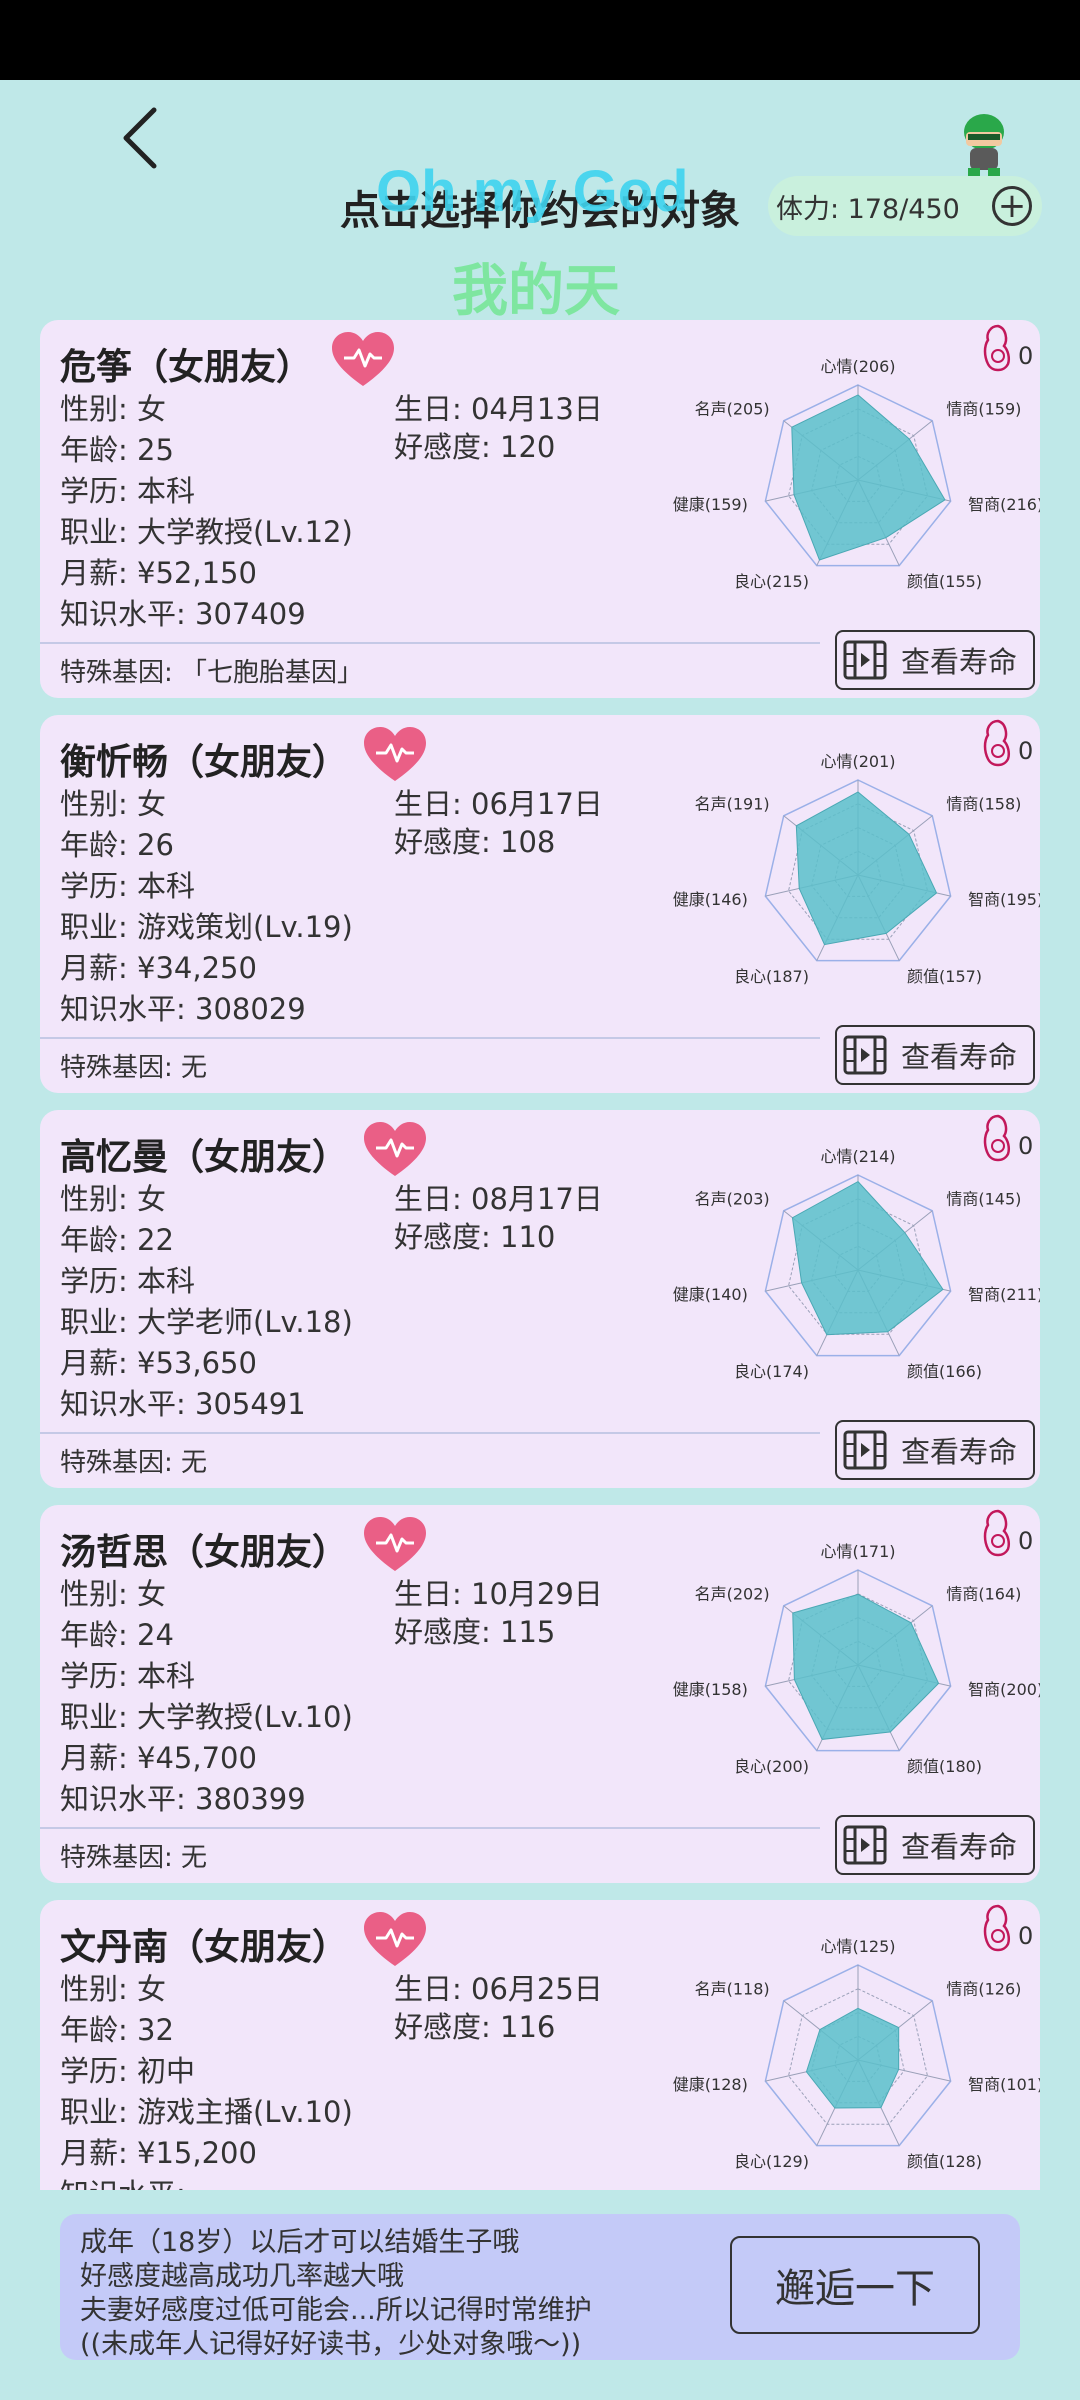 This screenshot has width=1080, height=2400. I want to click on radar-axis-label: 名声(203), so click(732, 1199).